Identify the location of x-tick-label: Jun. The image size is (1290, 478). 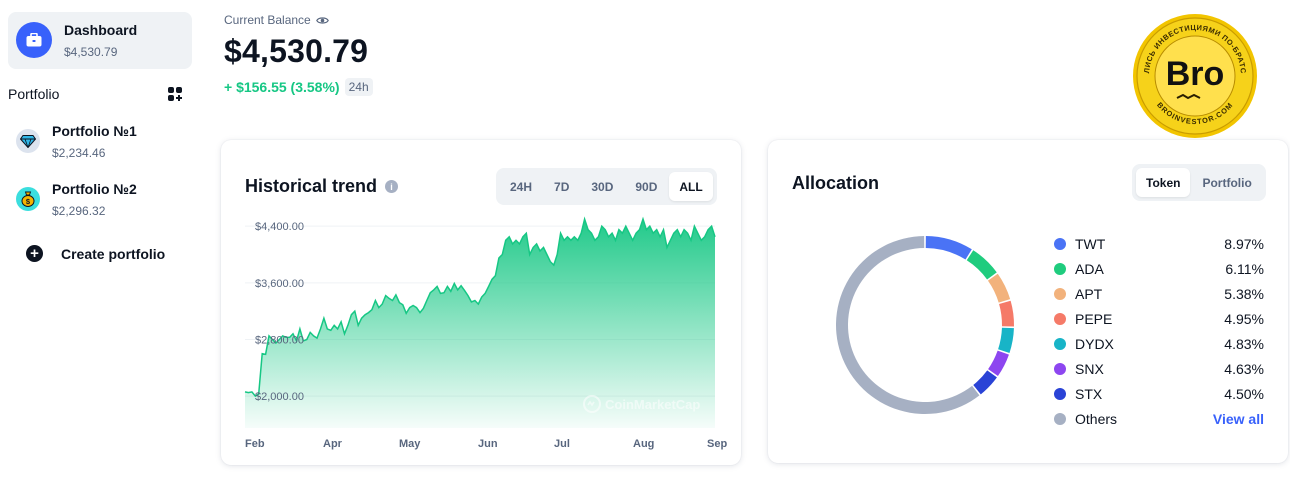
(488, 444).